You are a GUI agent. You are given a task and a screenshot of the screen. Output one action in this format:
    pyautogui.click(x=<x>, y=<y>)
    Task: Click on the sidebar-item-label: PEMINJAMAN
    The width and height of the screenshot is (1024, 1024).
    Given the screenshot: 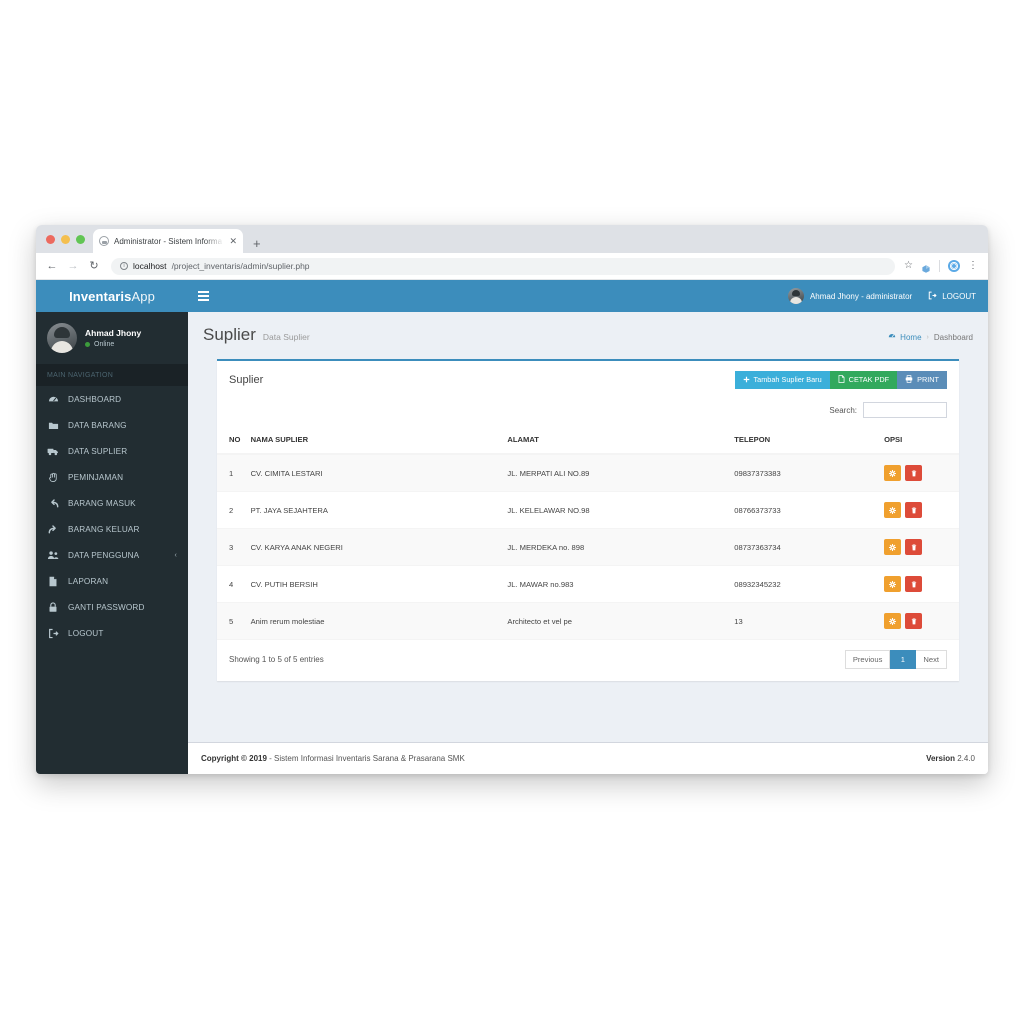 What is the action you would take?
    pyautogui.click(x=96, y=477)
    